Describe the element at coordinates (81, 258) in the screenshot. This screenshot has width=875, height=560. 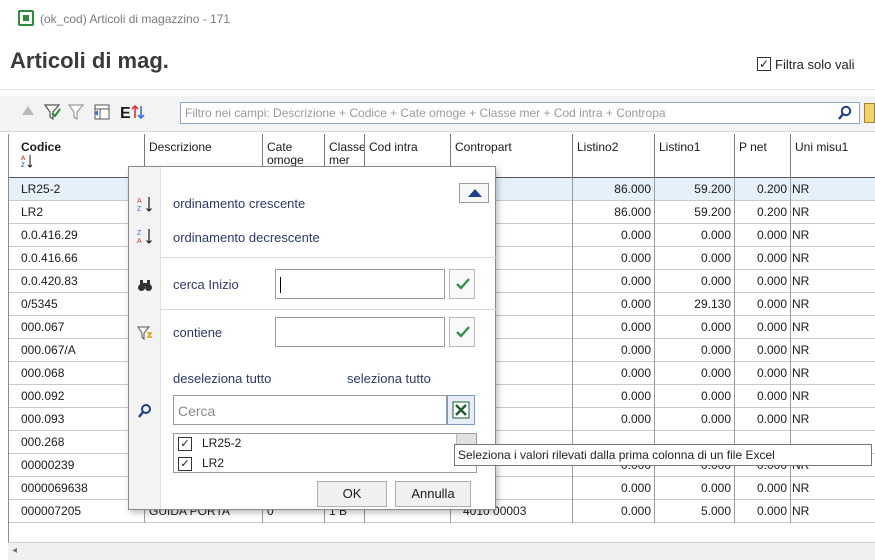
I see `table-cell-codice: 0.0.416.66` at that location.